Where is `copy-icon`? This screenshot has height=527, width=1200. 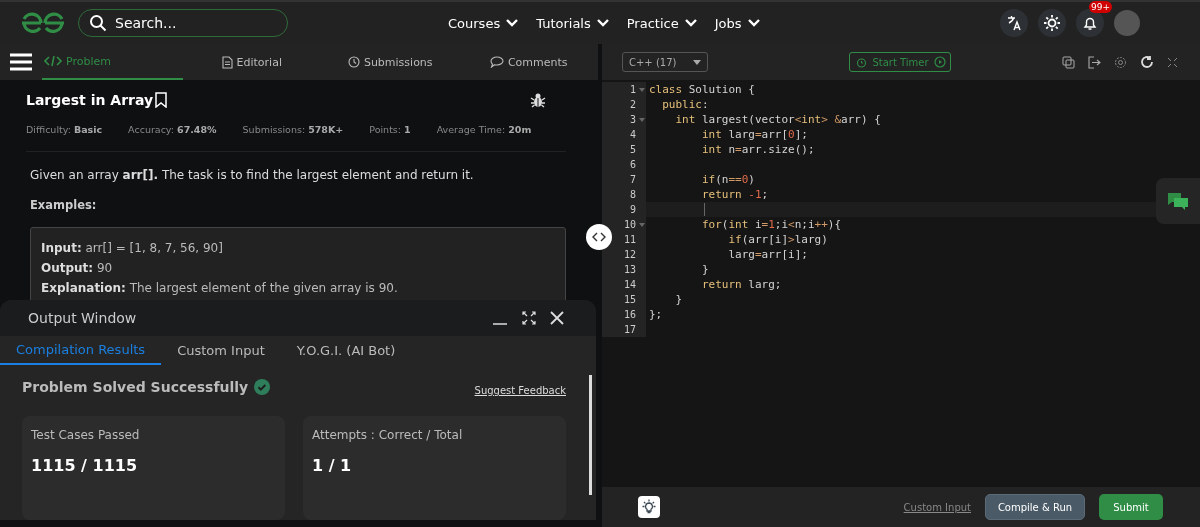
copy-icon is located at coordinates (1068, 62).